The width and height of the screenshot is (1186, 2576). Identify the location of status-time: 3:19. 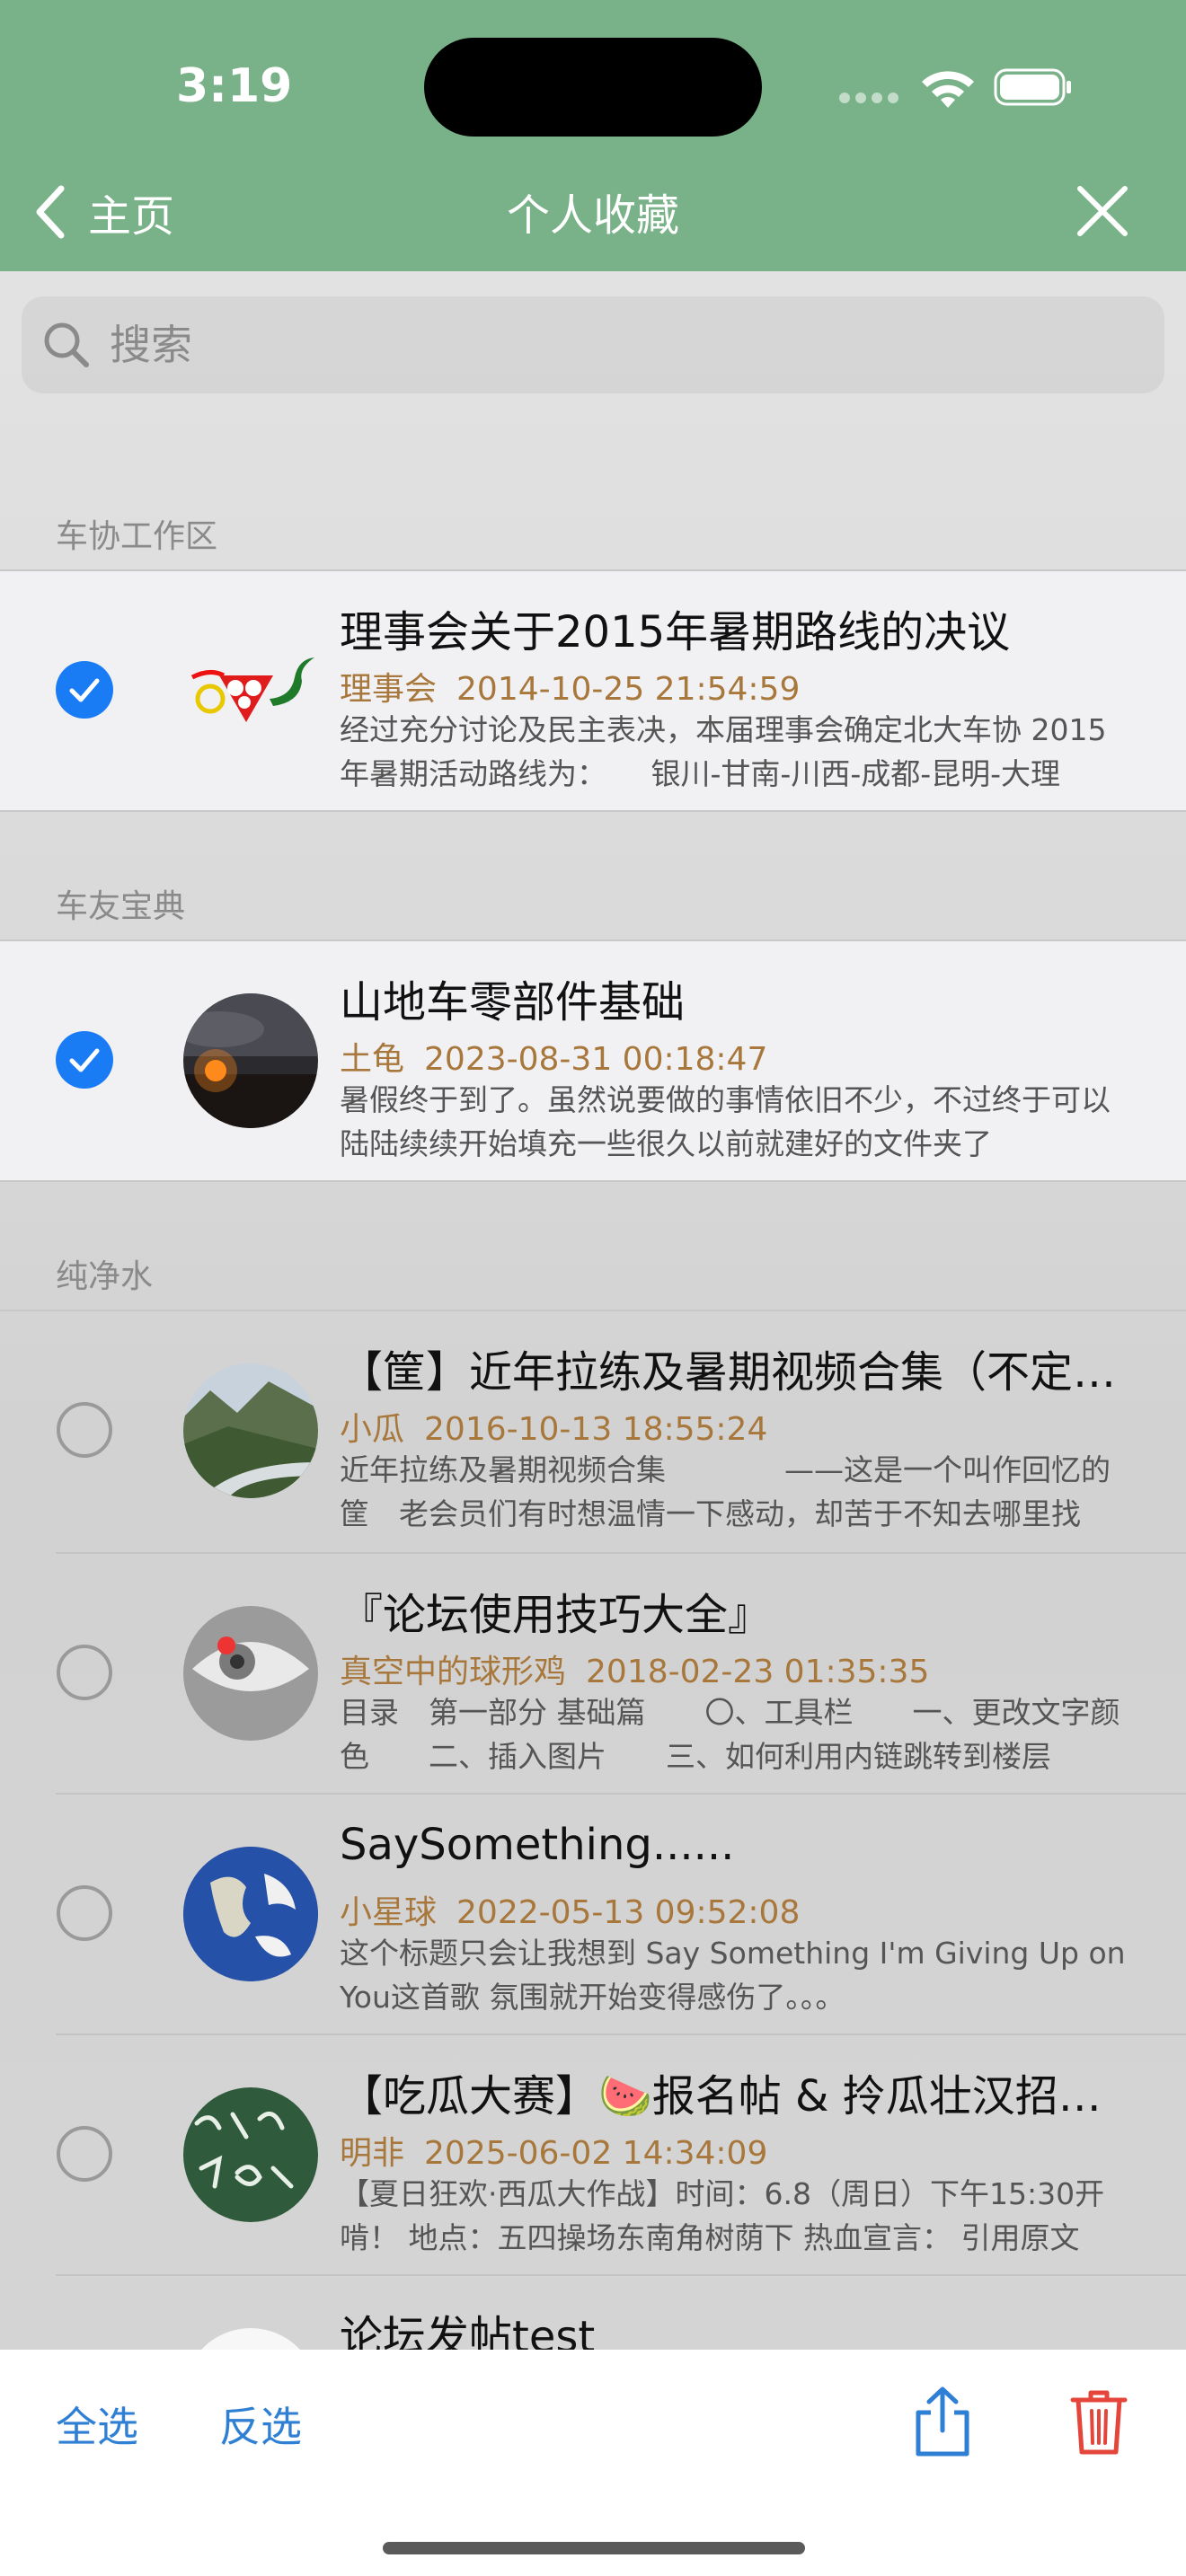
(234, 86).